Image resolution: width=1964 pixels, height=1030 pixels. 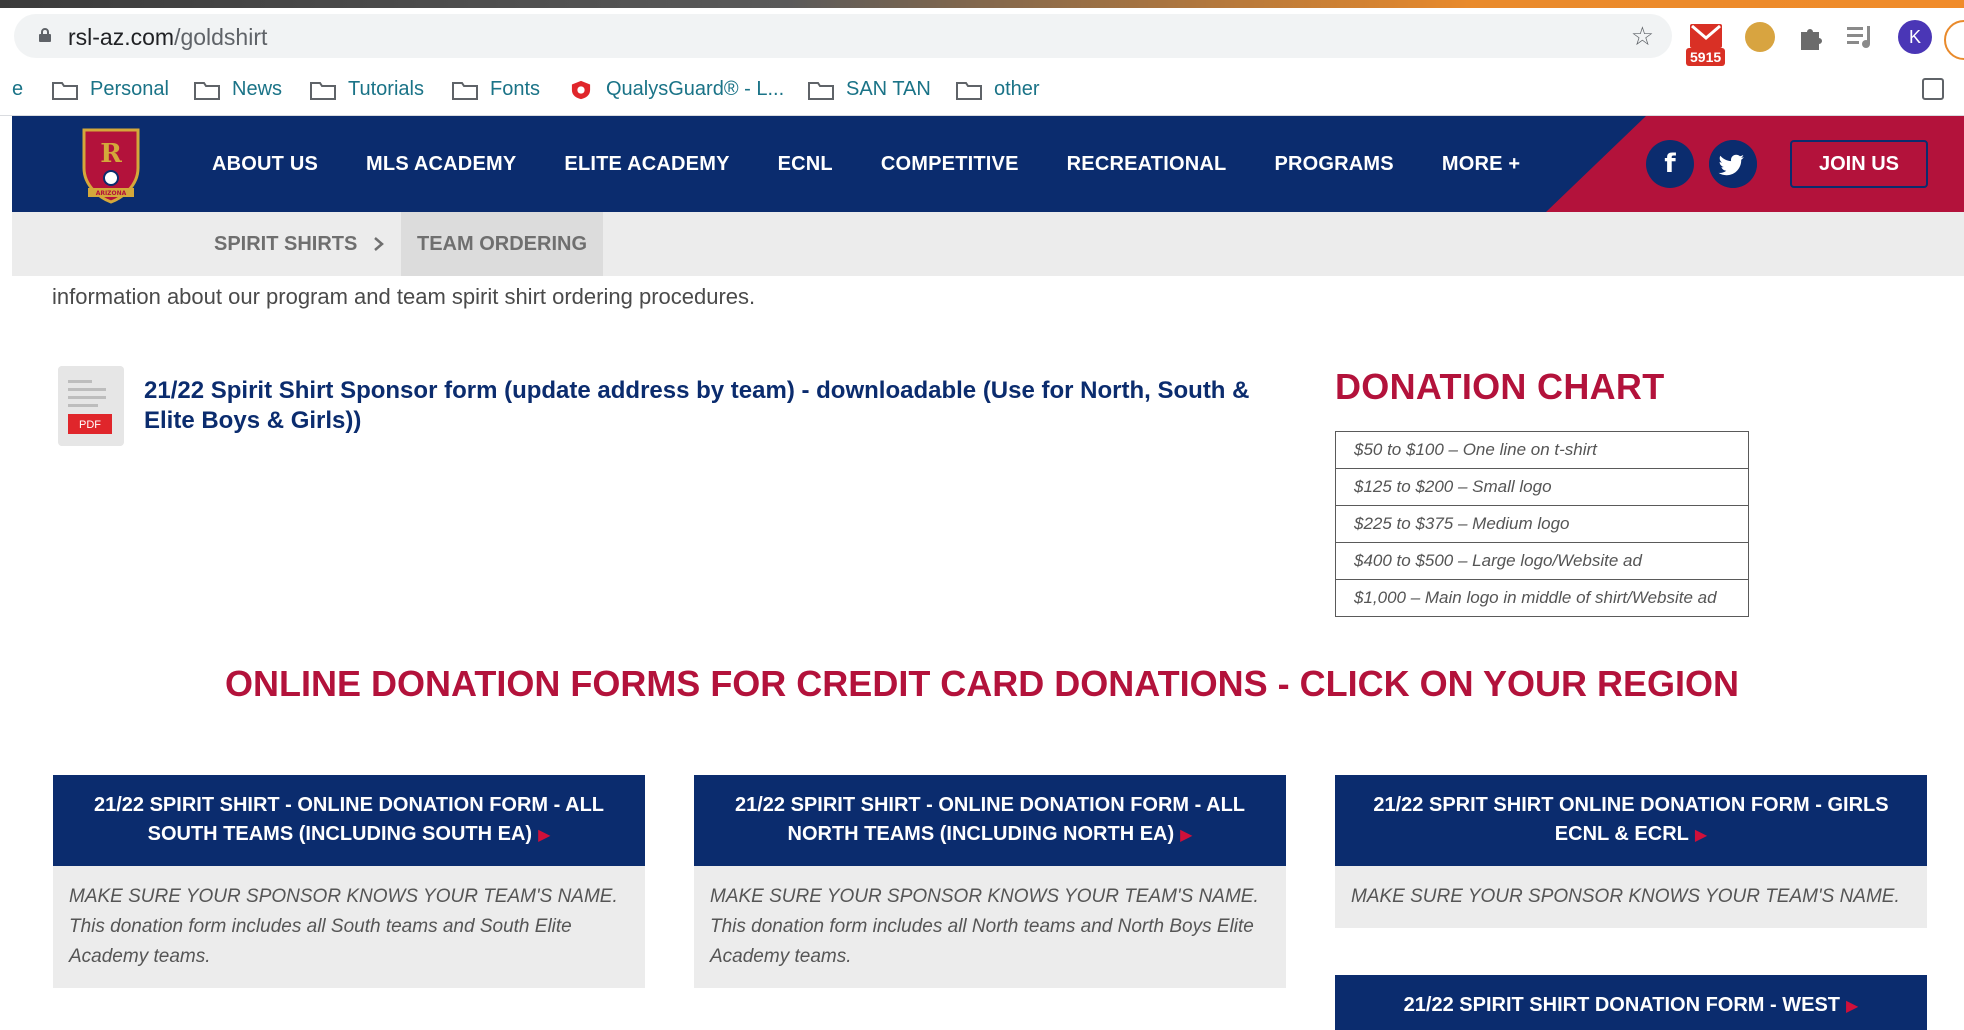 What do you see at coordinates (1933, 89) in the screenshot?
I see `reading-list-icon` at bounding box center [1933, 89].